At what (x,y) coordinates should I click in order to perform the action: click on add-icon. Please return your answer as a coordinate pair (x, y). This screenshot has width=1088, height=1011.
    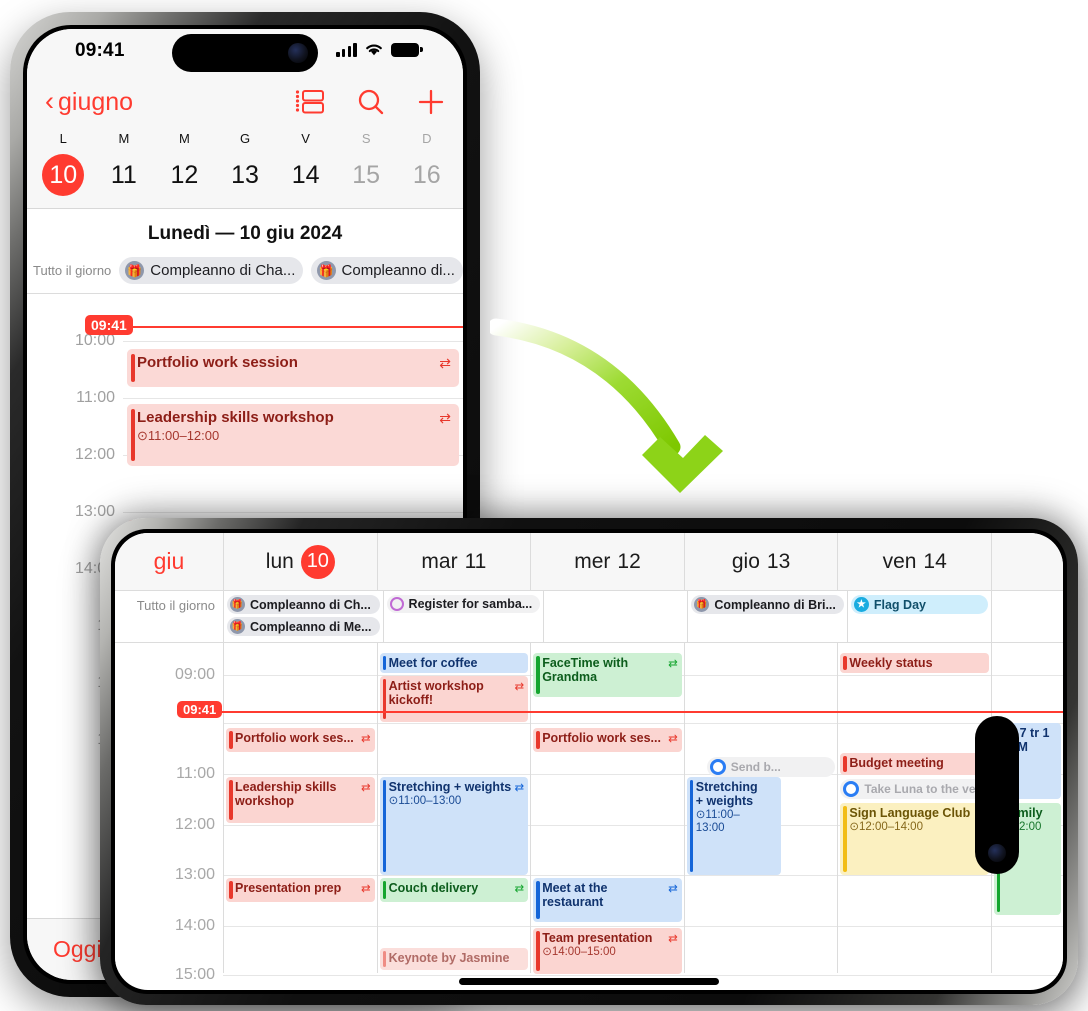
    Looking at the image, I should click on (431, 102).